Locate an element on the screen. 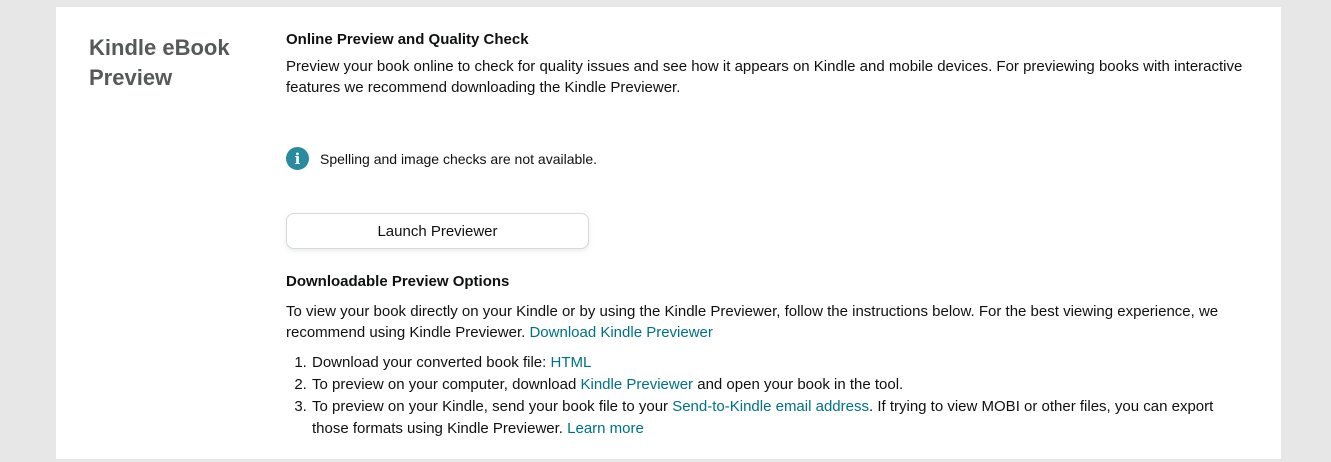  section-title: Kindle eBook Preview is located at coordinates (159, 62).